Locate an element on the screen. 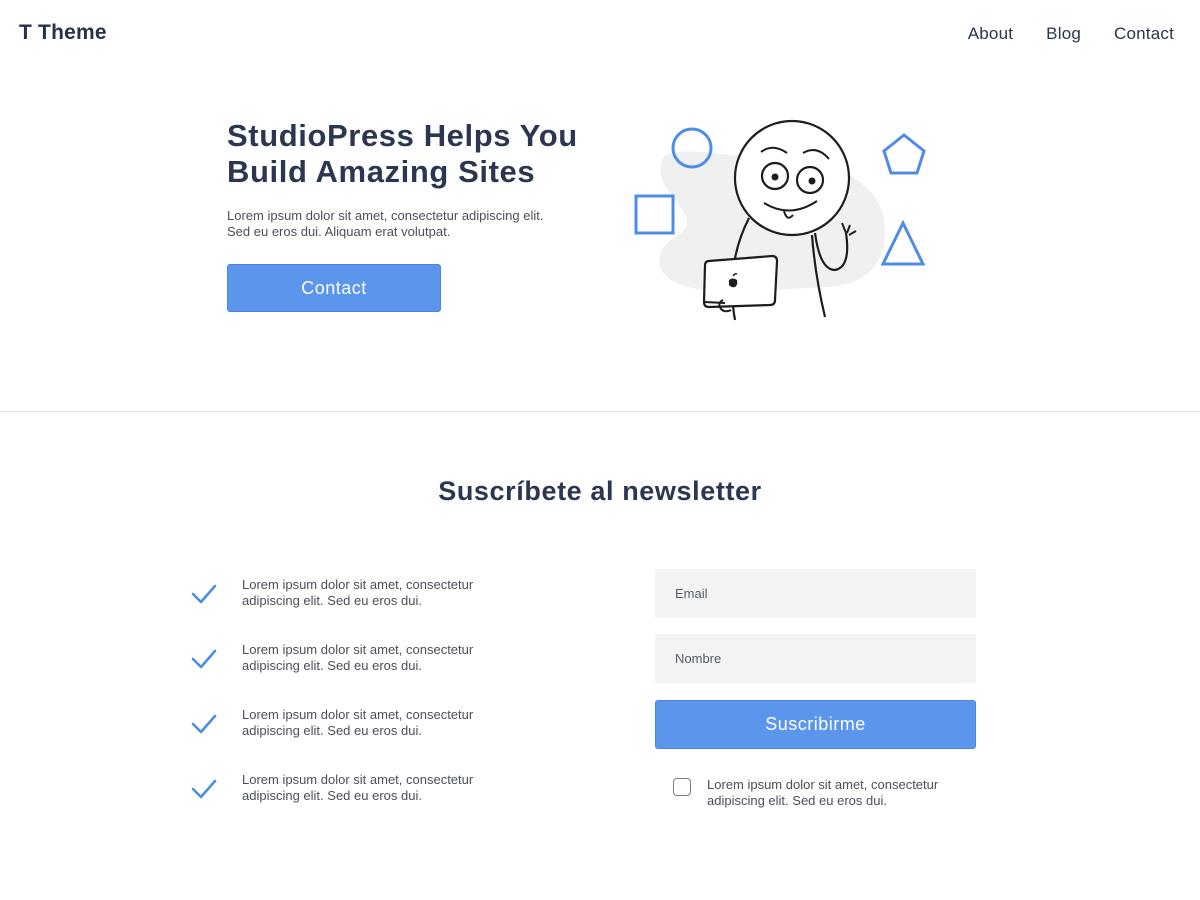 This screenshot has height=900, width=1200. name-field is located at coordinates (815, 658).